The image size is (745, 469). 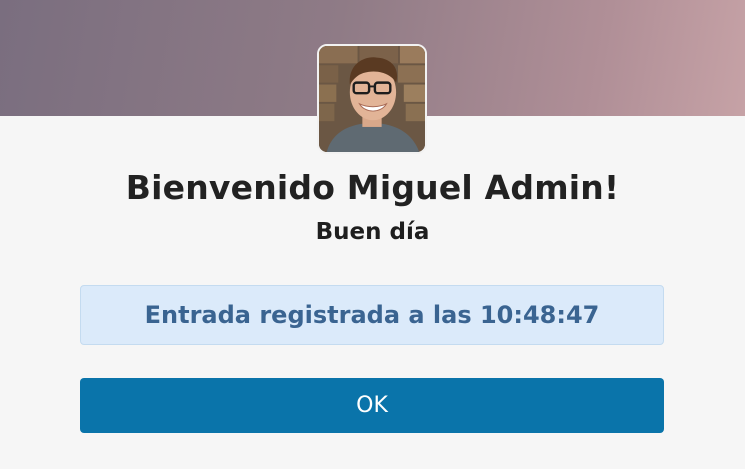 I want to click on ok-button: OK, so click(x=372, y=405).